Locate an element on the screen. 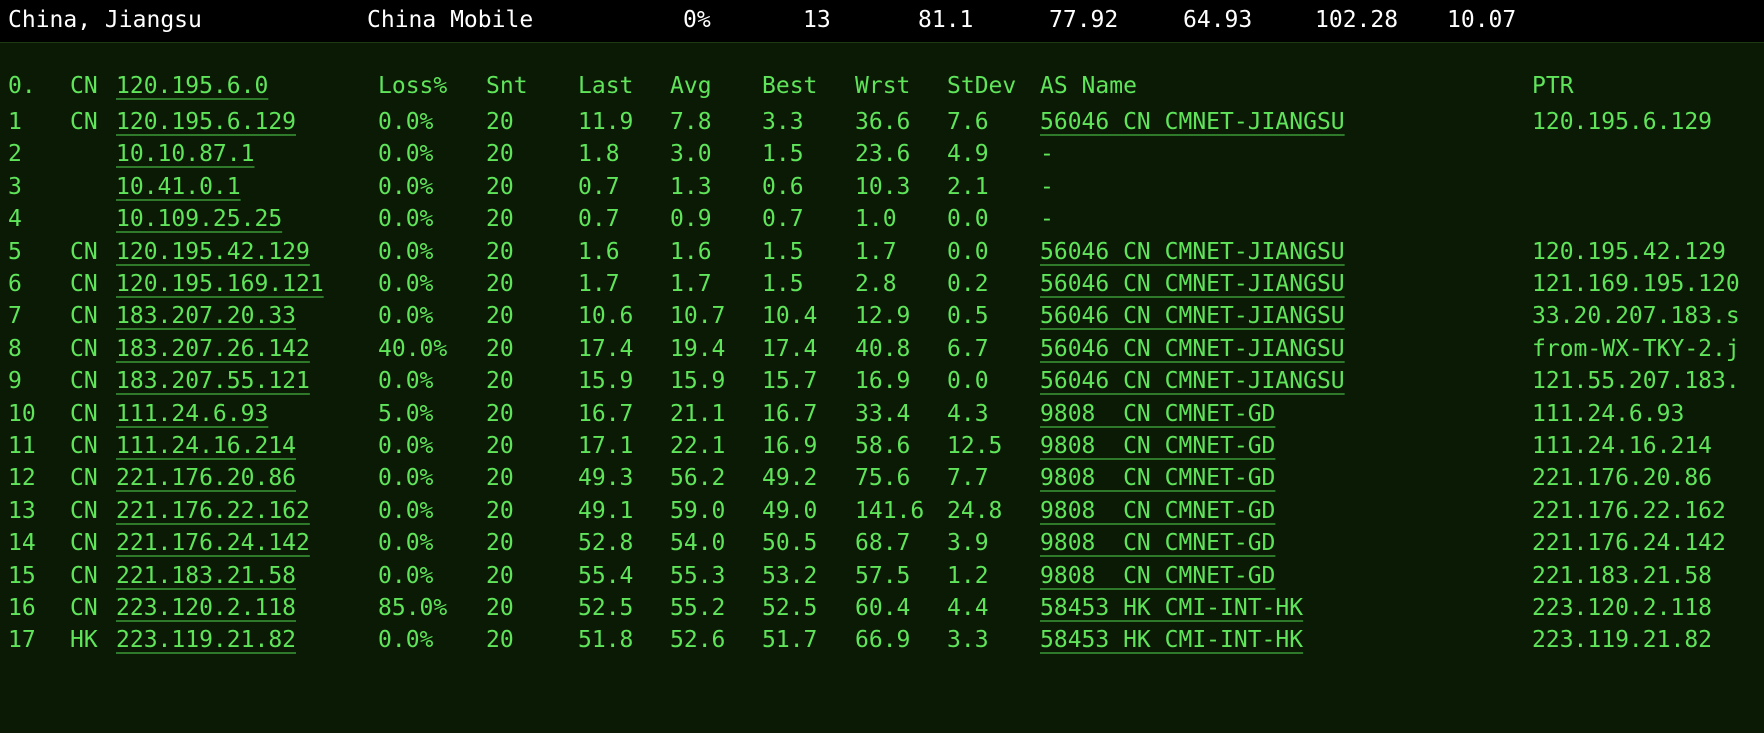 The width and height of the screenshot is (1764, 733). wrst-value: 60.4 is located at coordinates (883, 608).